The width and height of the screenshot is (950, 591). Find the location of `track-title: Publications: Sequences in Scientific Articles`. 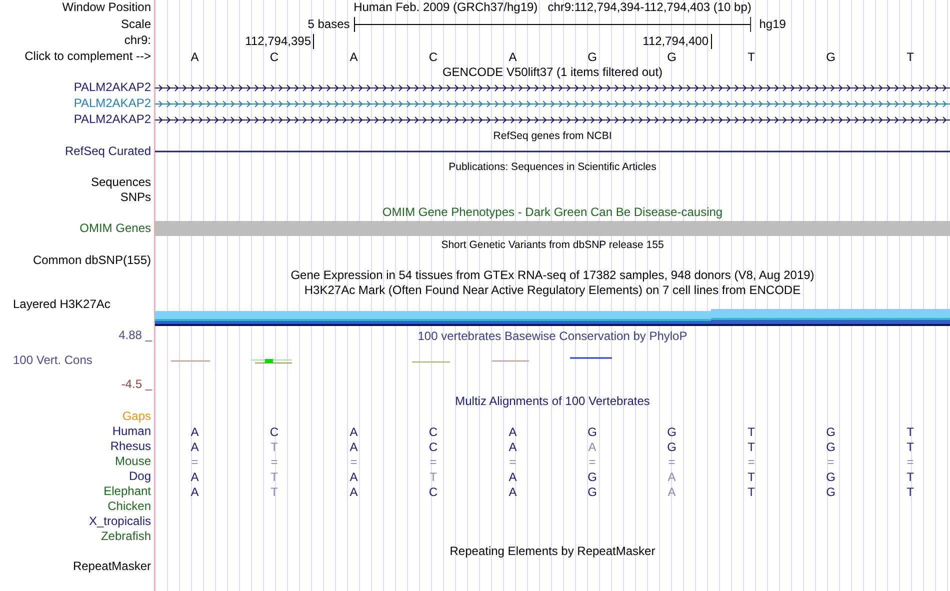

track-title: Publications: Sequences in Scientific Articles is located at coordinates (552, 167).